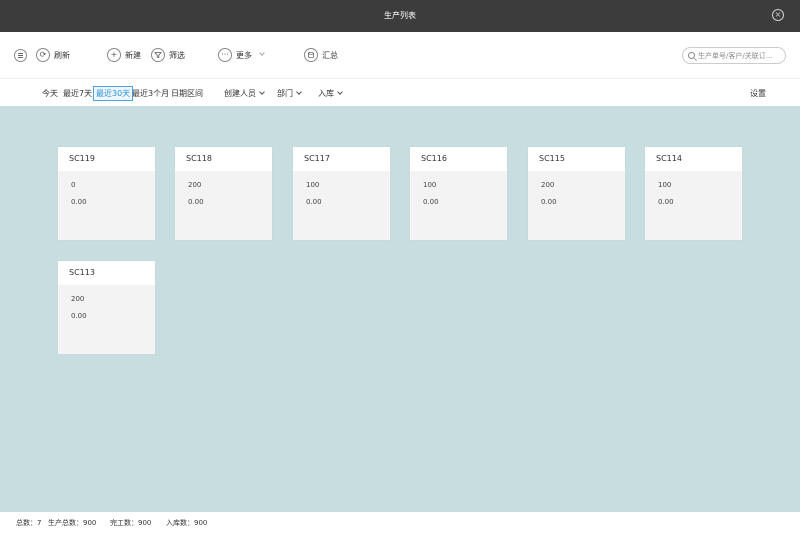 This screenshot has height=533, width=800. I want to click on plus-icon: +, so click(114, 55).